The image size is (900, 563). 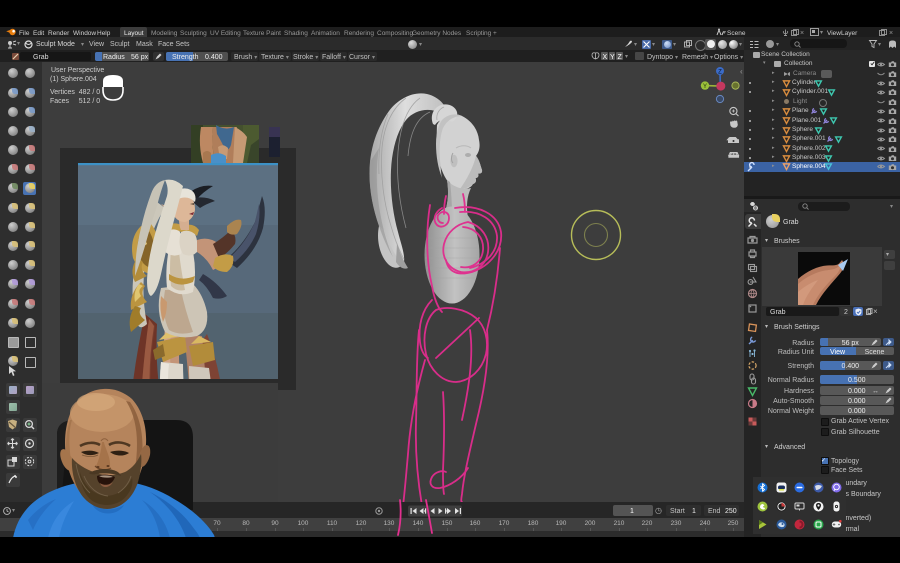 What do you see at coordinates (720, 73) in the screenshot?
I see `svg-text: Z` at bounding box center [720, 73].